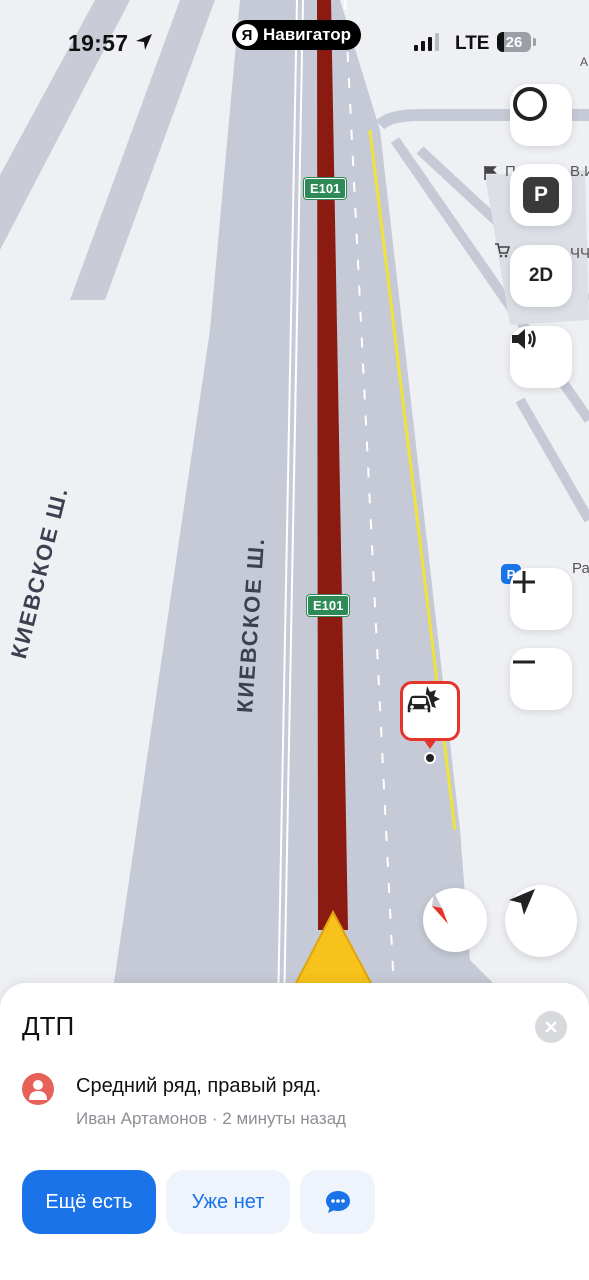 The image size is (589, 1280). I want to click on alice-assistant-button, so click(541, 115).